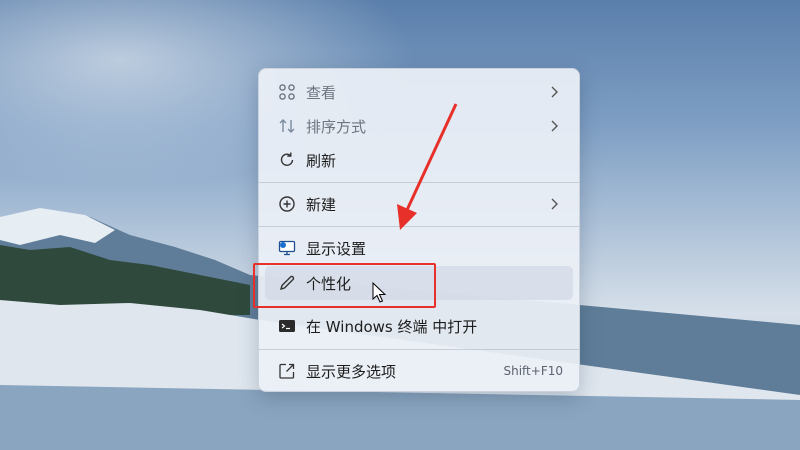 The width and height of the screenshot is (800, 450). I want to click on plus-circle-icon, so click(287, 204).